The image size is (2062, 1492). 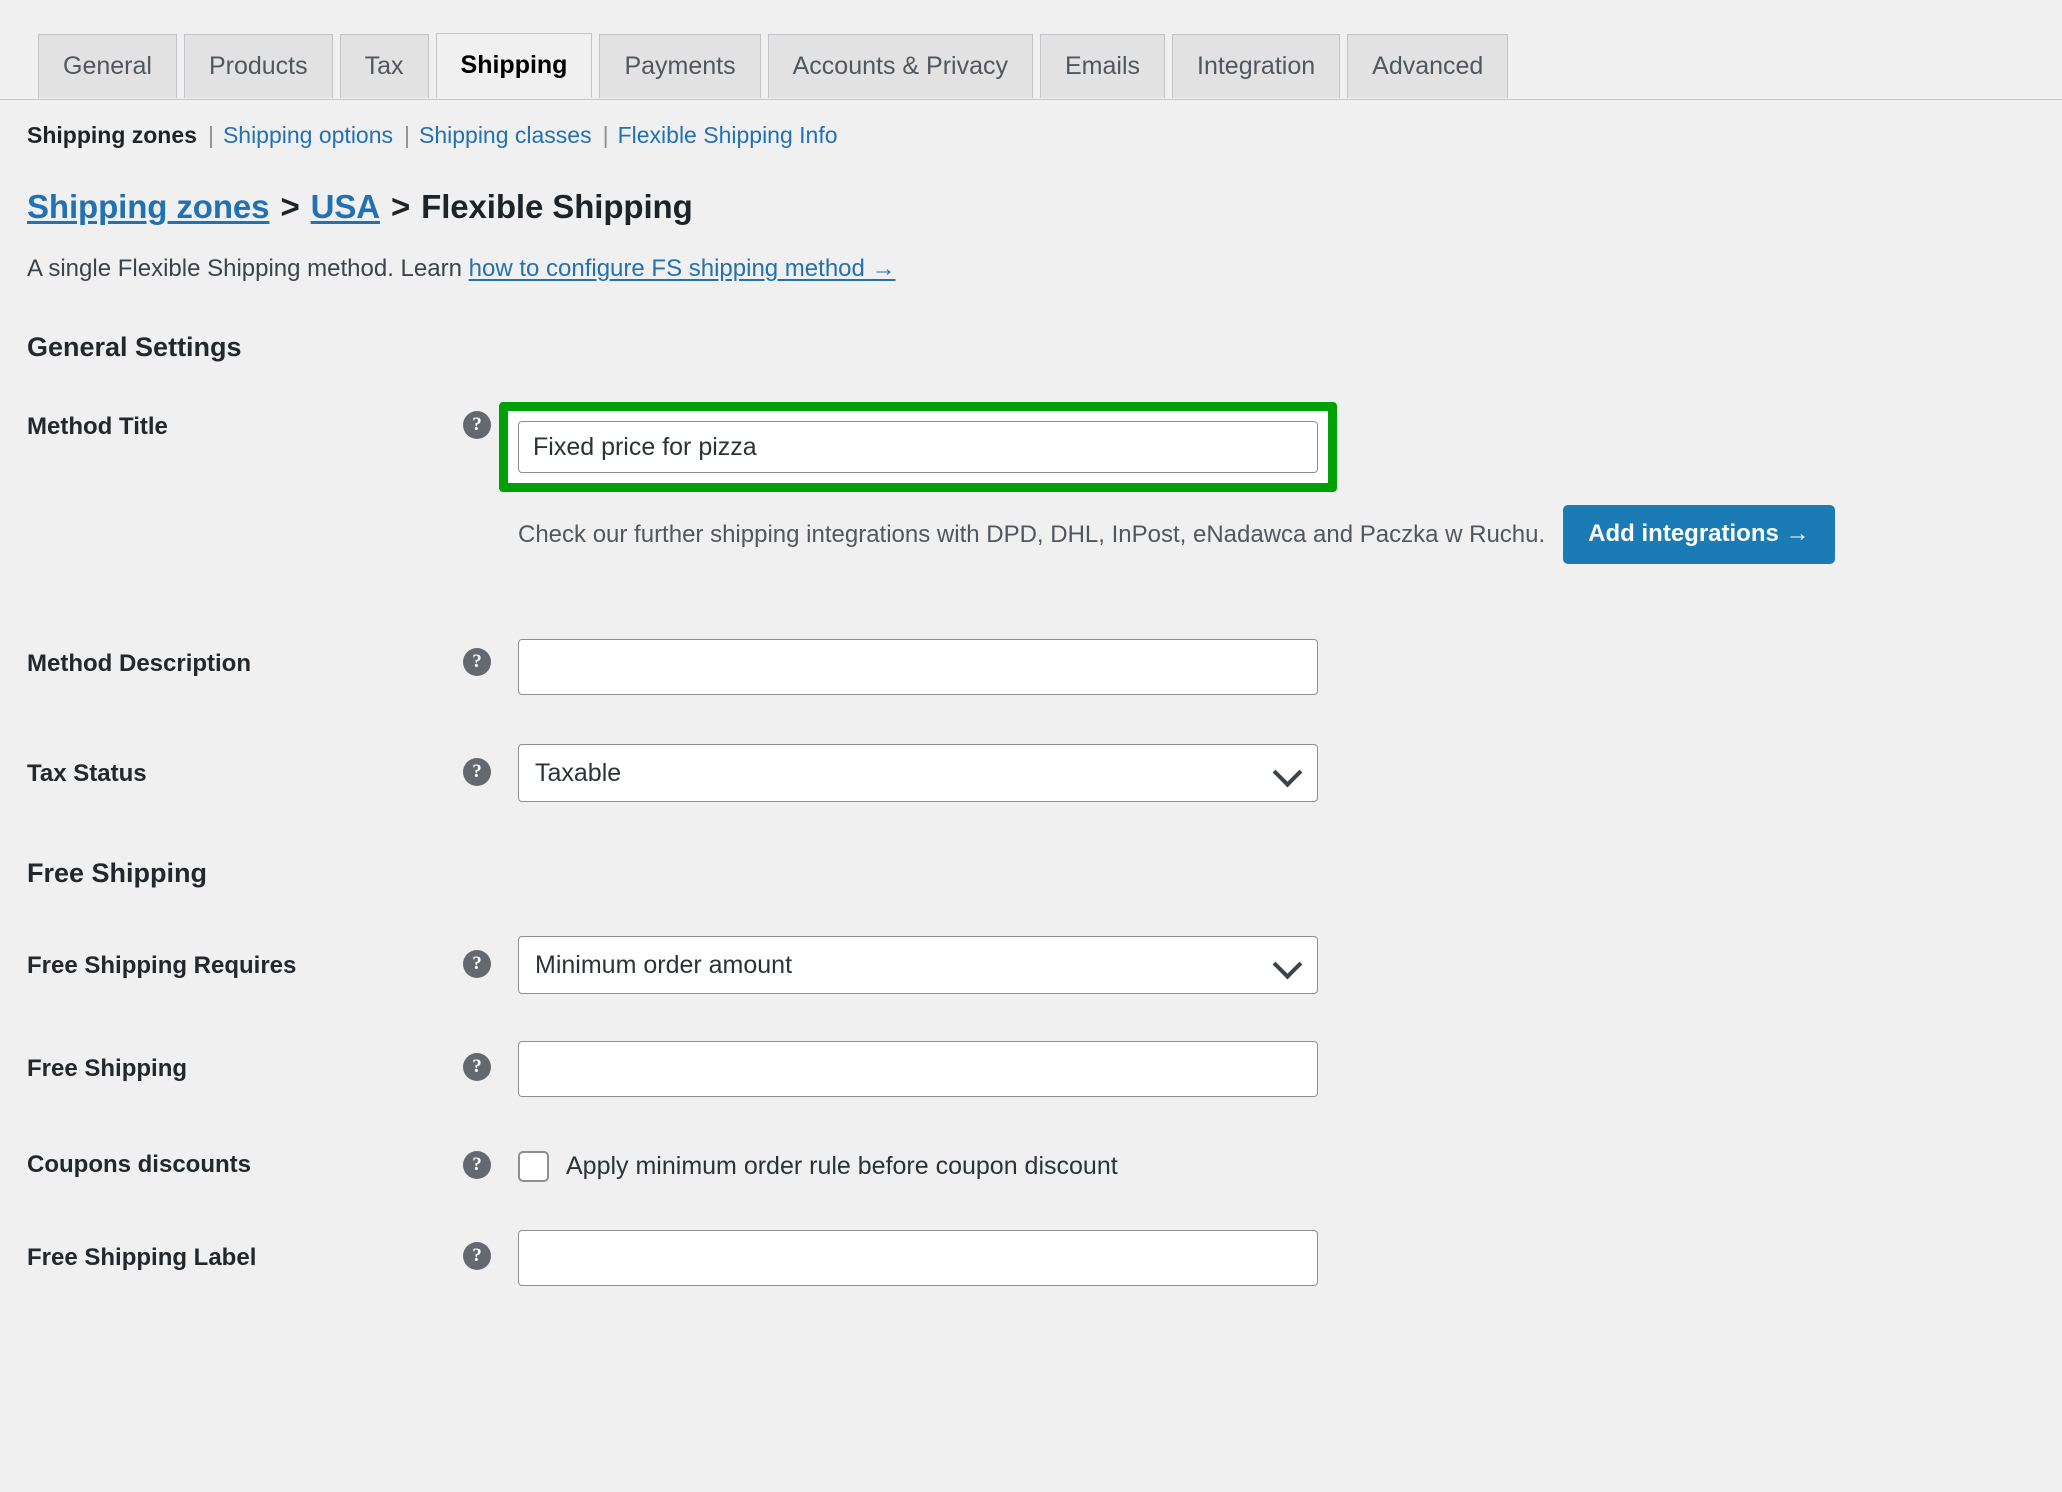 I want to click on tab-payments: Payments, so click(x=680, y=66).